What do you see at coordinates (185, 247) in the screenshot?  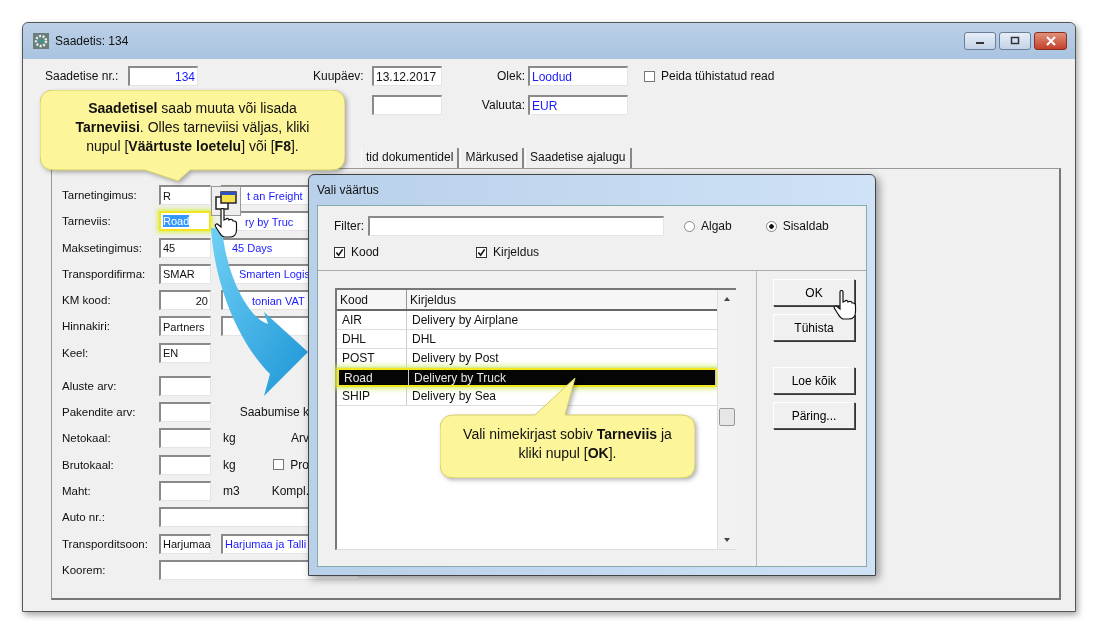 I see `code-field: 45` at bounding box center [185, 247].